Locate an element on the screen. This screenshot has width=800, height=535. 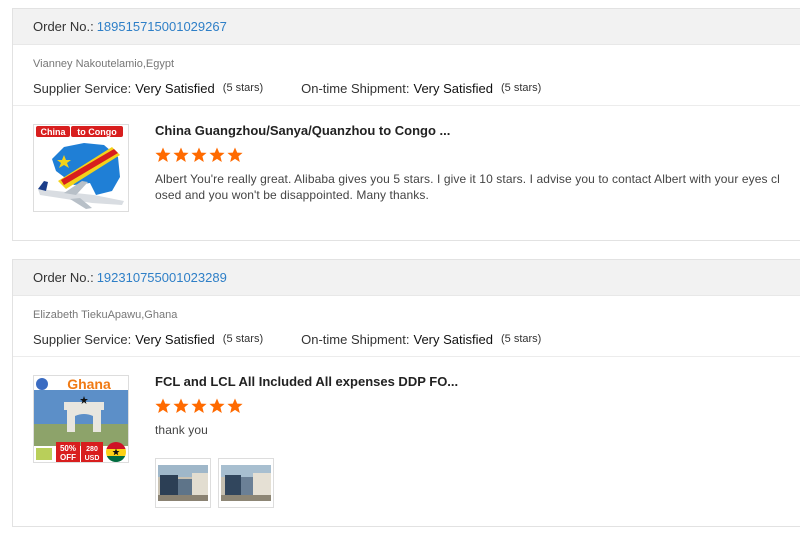
thumb-text-congo: to Congo is located at coordinates (97, 132).